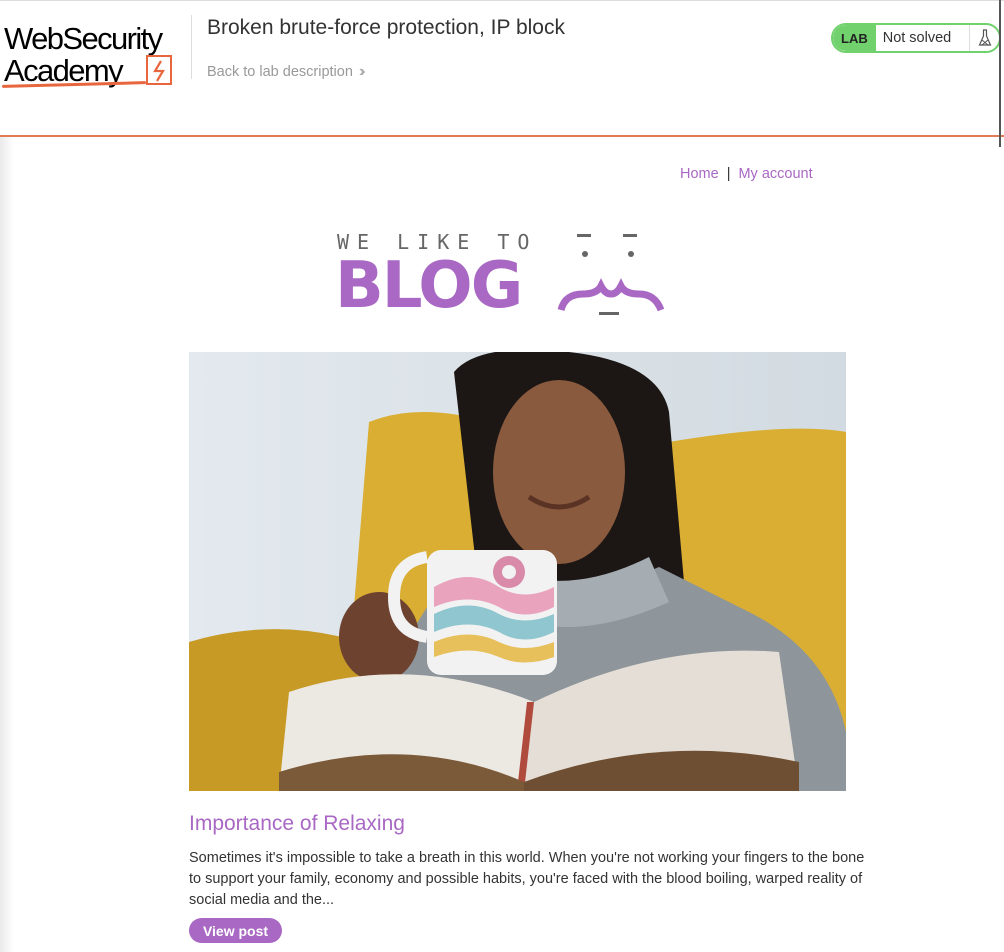 The image size is (1004, 952). I want to click on nav-my-account-link: My account, so click(775, 174).